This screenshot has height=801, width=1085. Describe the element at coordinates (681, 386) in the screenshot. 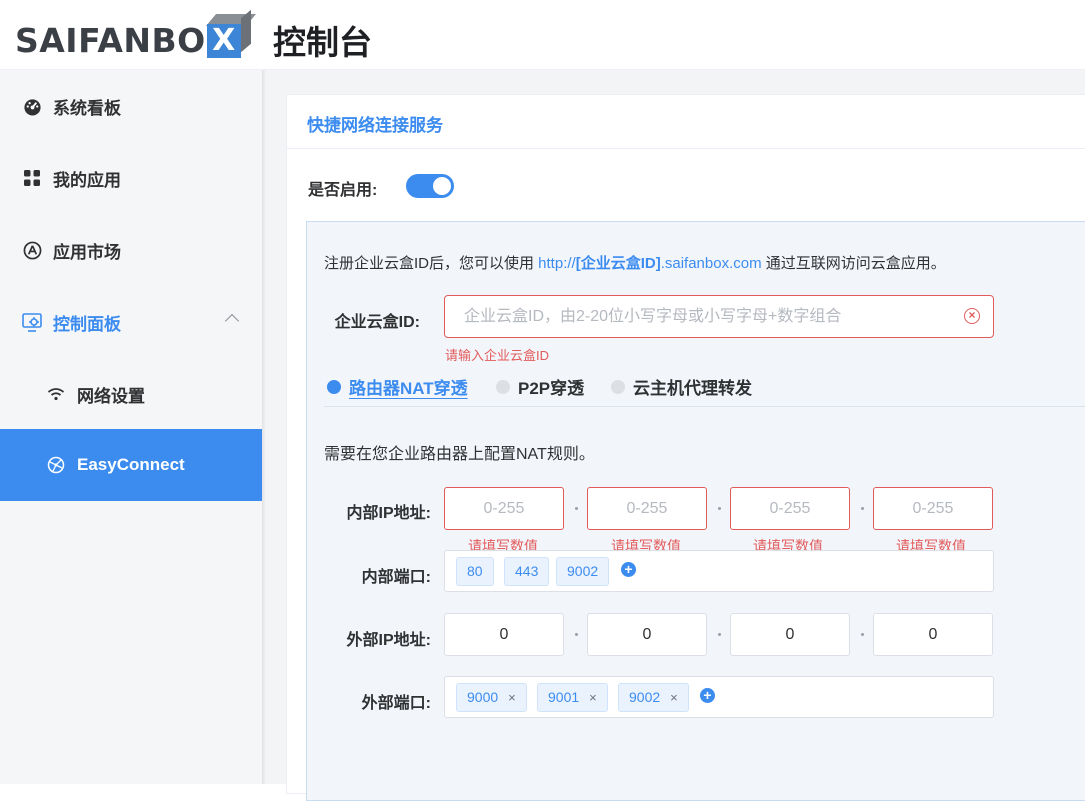

I see `tab-cloud-proxy: 云主机代理转发` at that location.